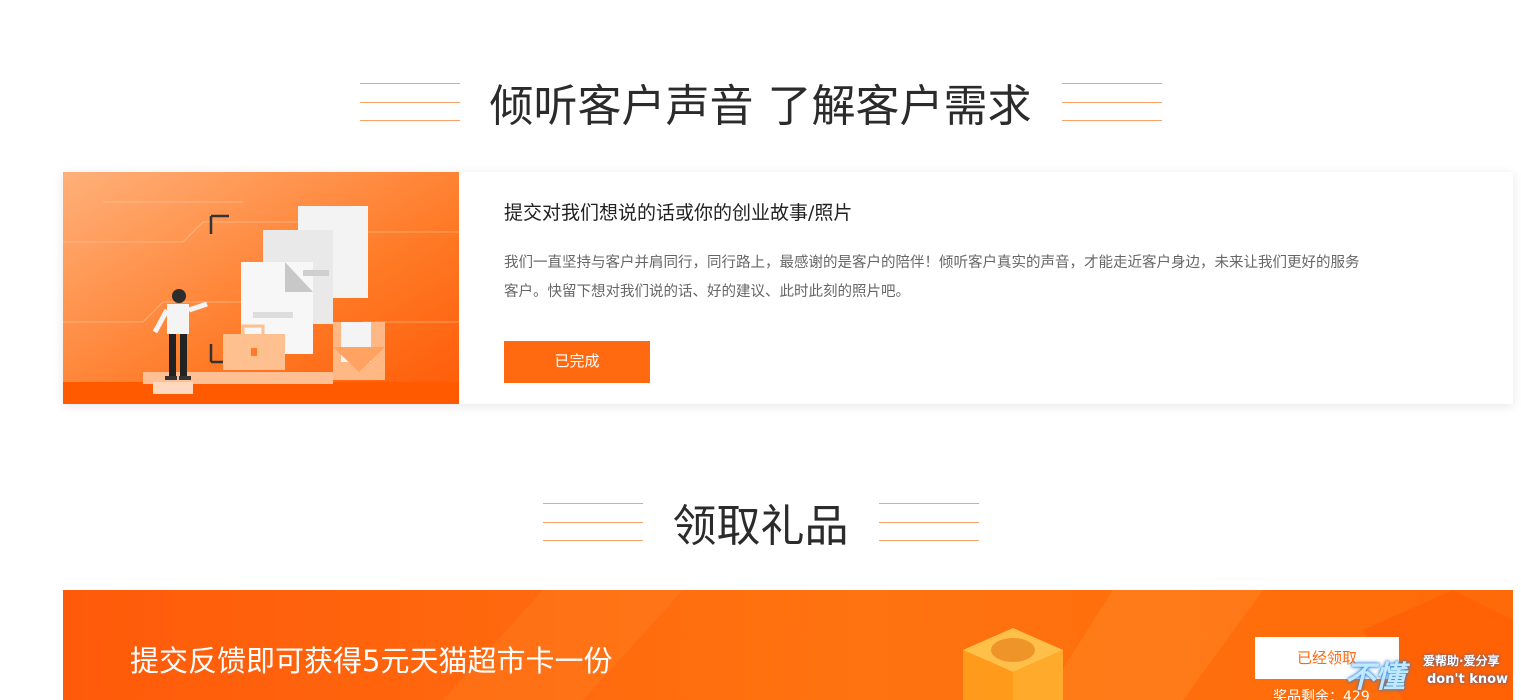  I want to click on watermark: 不懂 爱帮助·爱分享 don't know, so click(1433, 674).